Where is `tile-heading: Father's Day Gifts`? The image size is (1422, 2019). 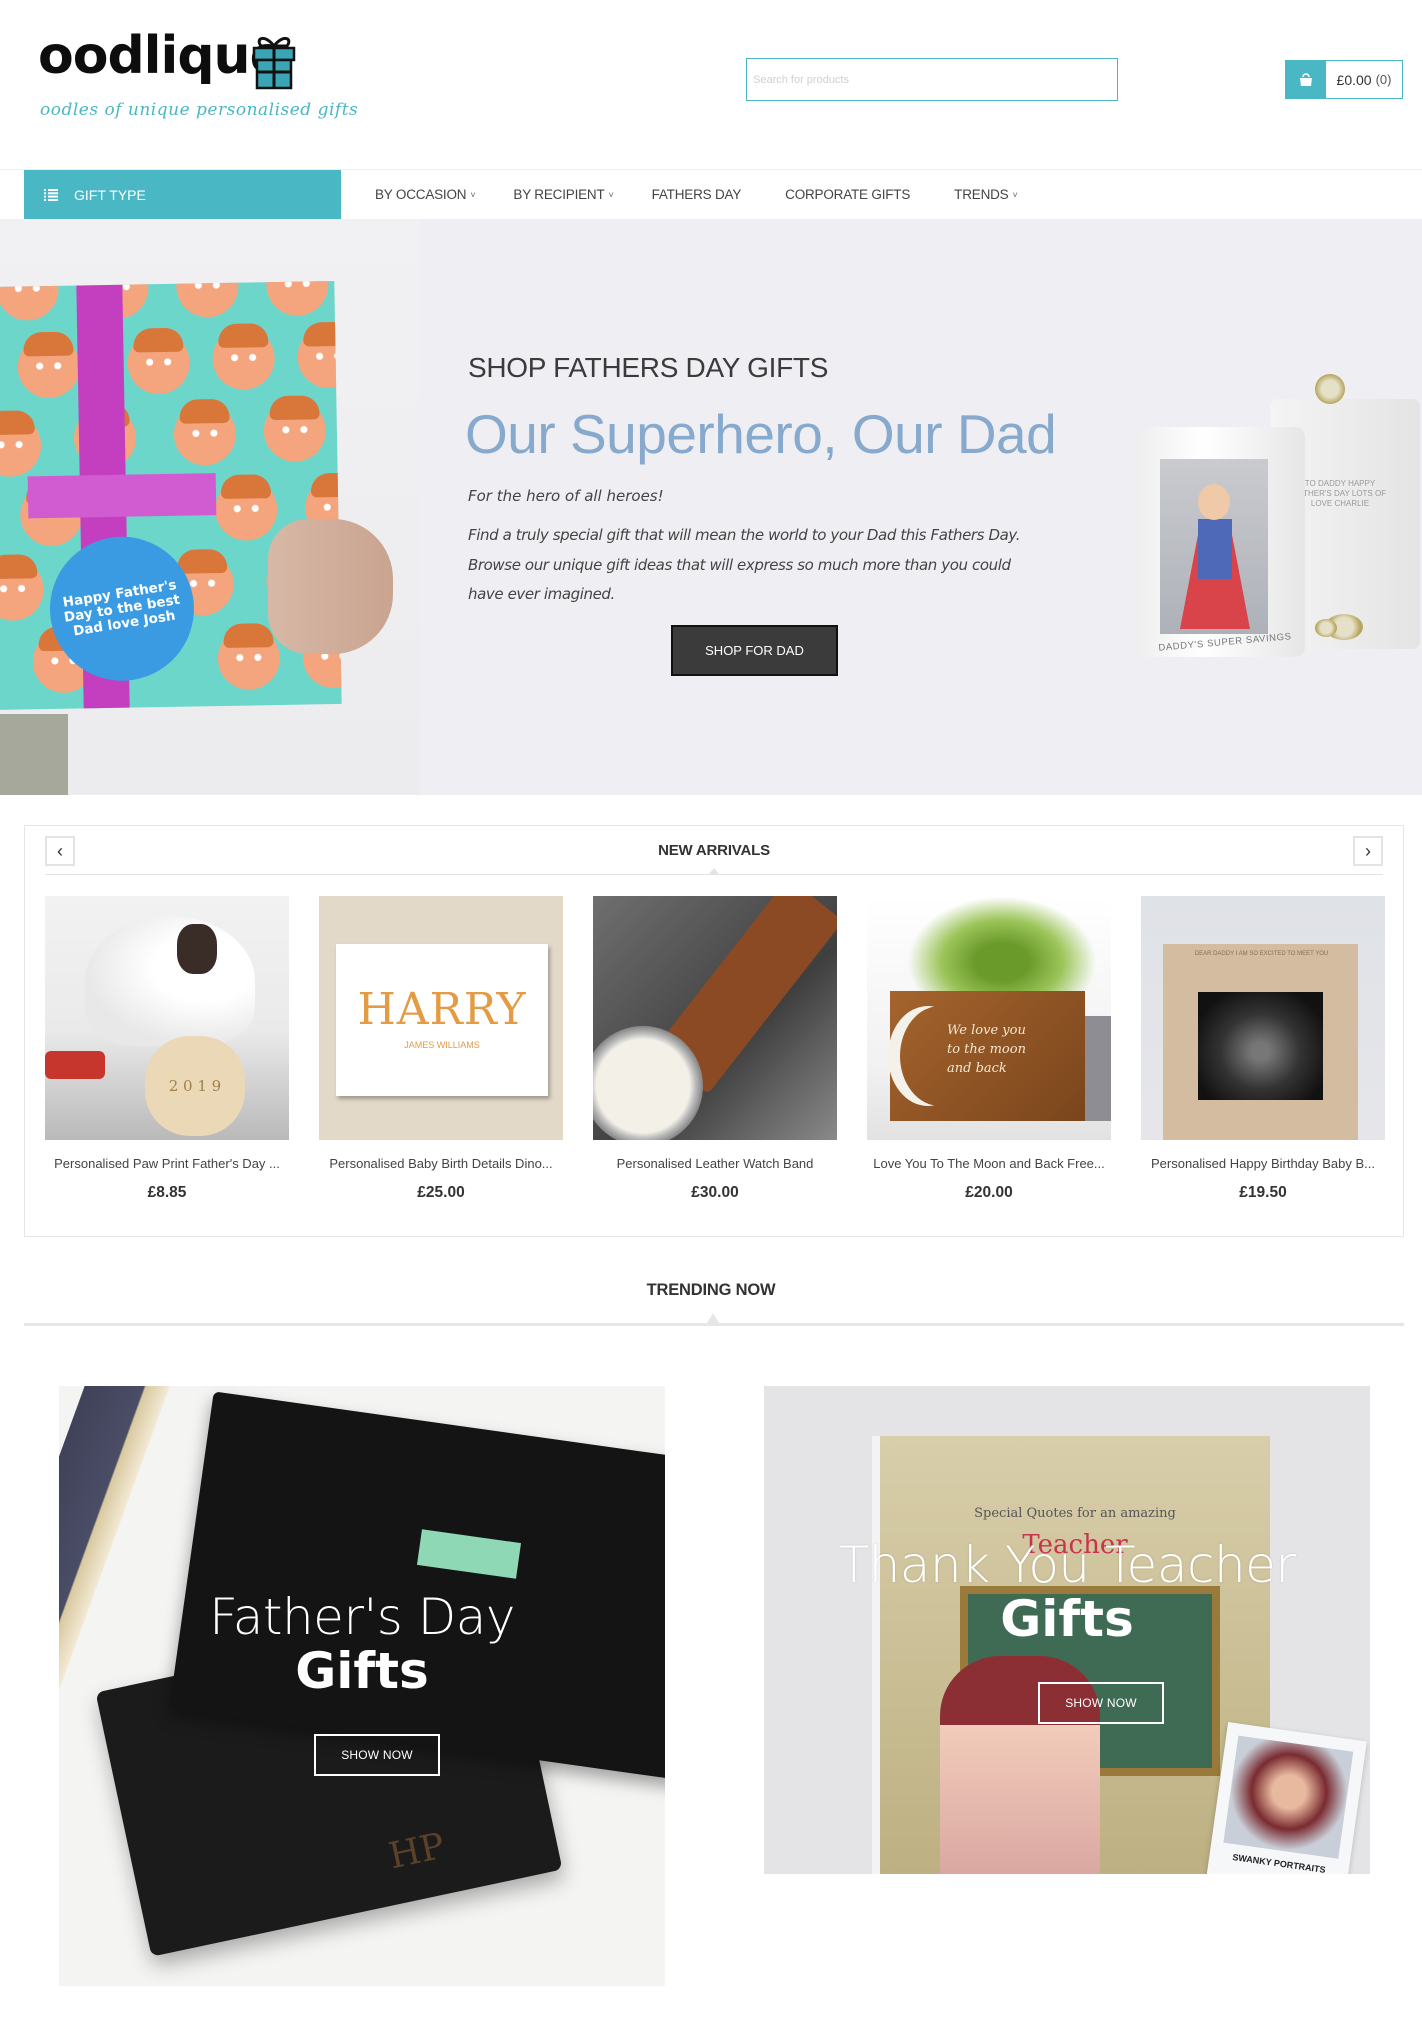 tile-heading: Father's Day Gifts is located at coordinates (362, 1644).